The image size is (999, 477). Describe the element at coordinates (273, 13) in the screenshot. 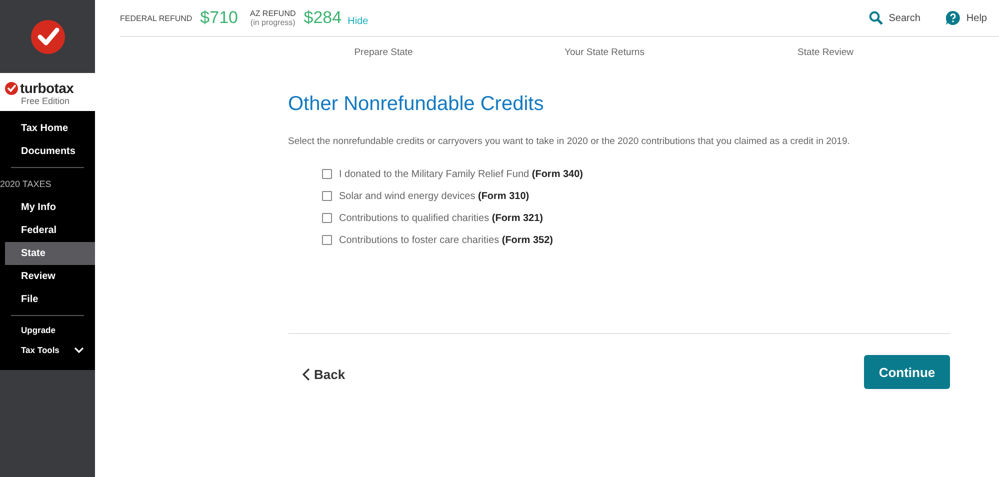

I see `refund-label: AZ REFUND` at that location.